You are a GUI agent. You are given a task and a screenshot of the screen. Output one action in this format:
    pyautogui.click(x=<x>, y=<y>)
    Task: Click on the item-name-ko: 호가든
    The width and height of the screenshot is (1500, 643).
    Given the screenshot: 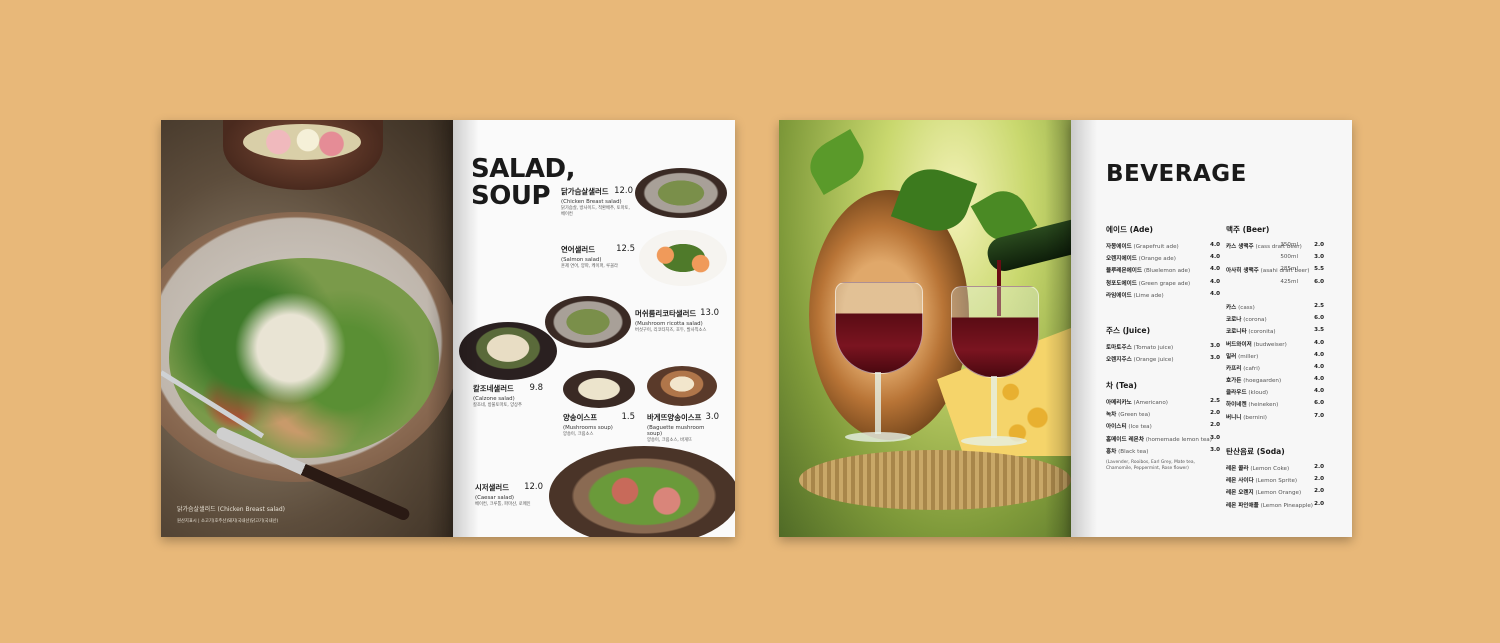 What is the action you would take?
    pyautogui.click(x=1234, y=381)
    